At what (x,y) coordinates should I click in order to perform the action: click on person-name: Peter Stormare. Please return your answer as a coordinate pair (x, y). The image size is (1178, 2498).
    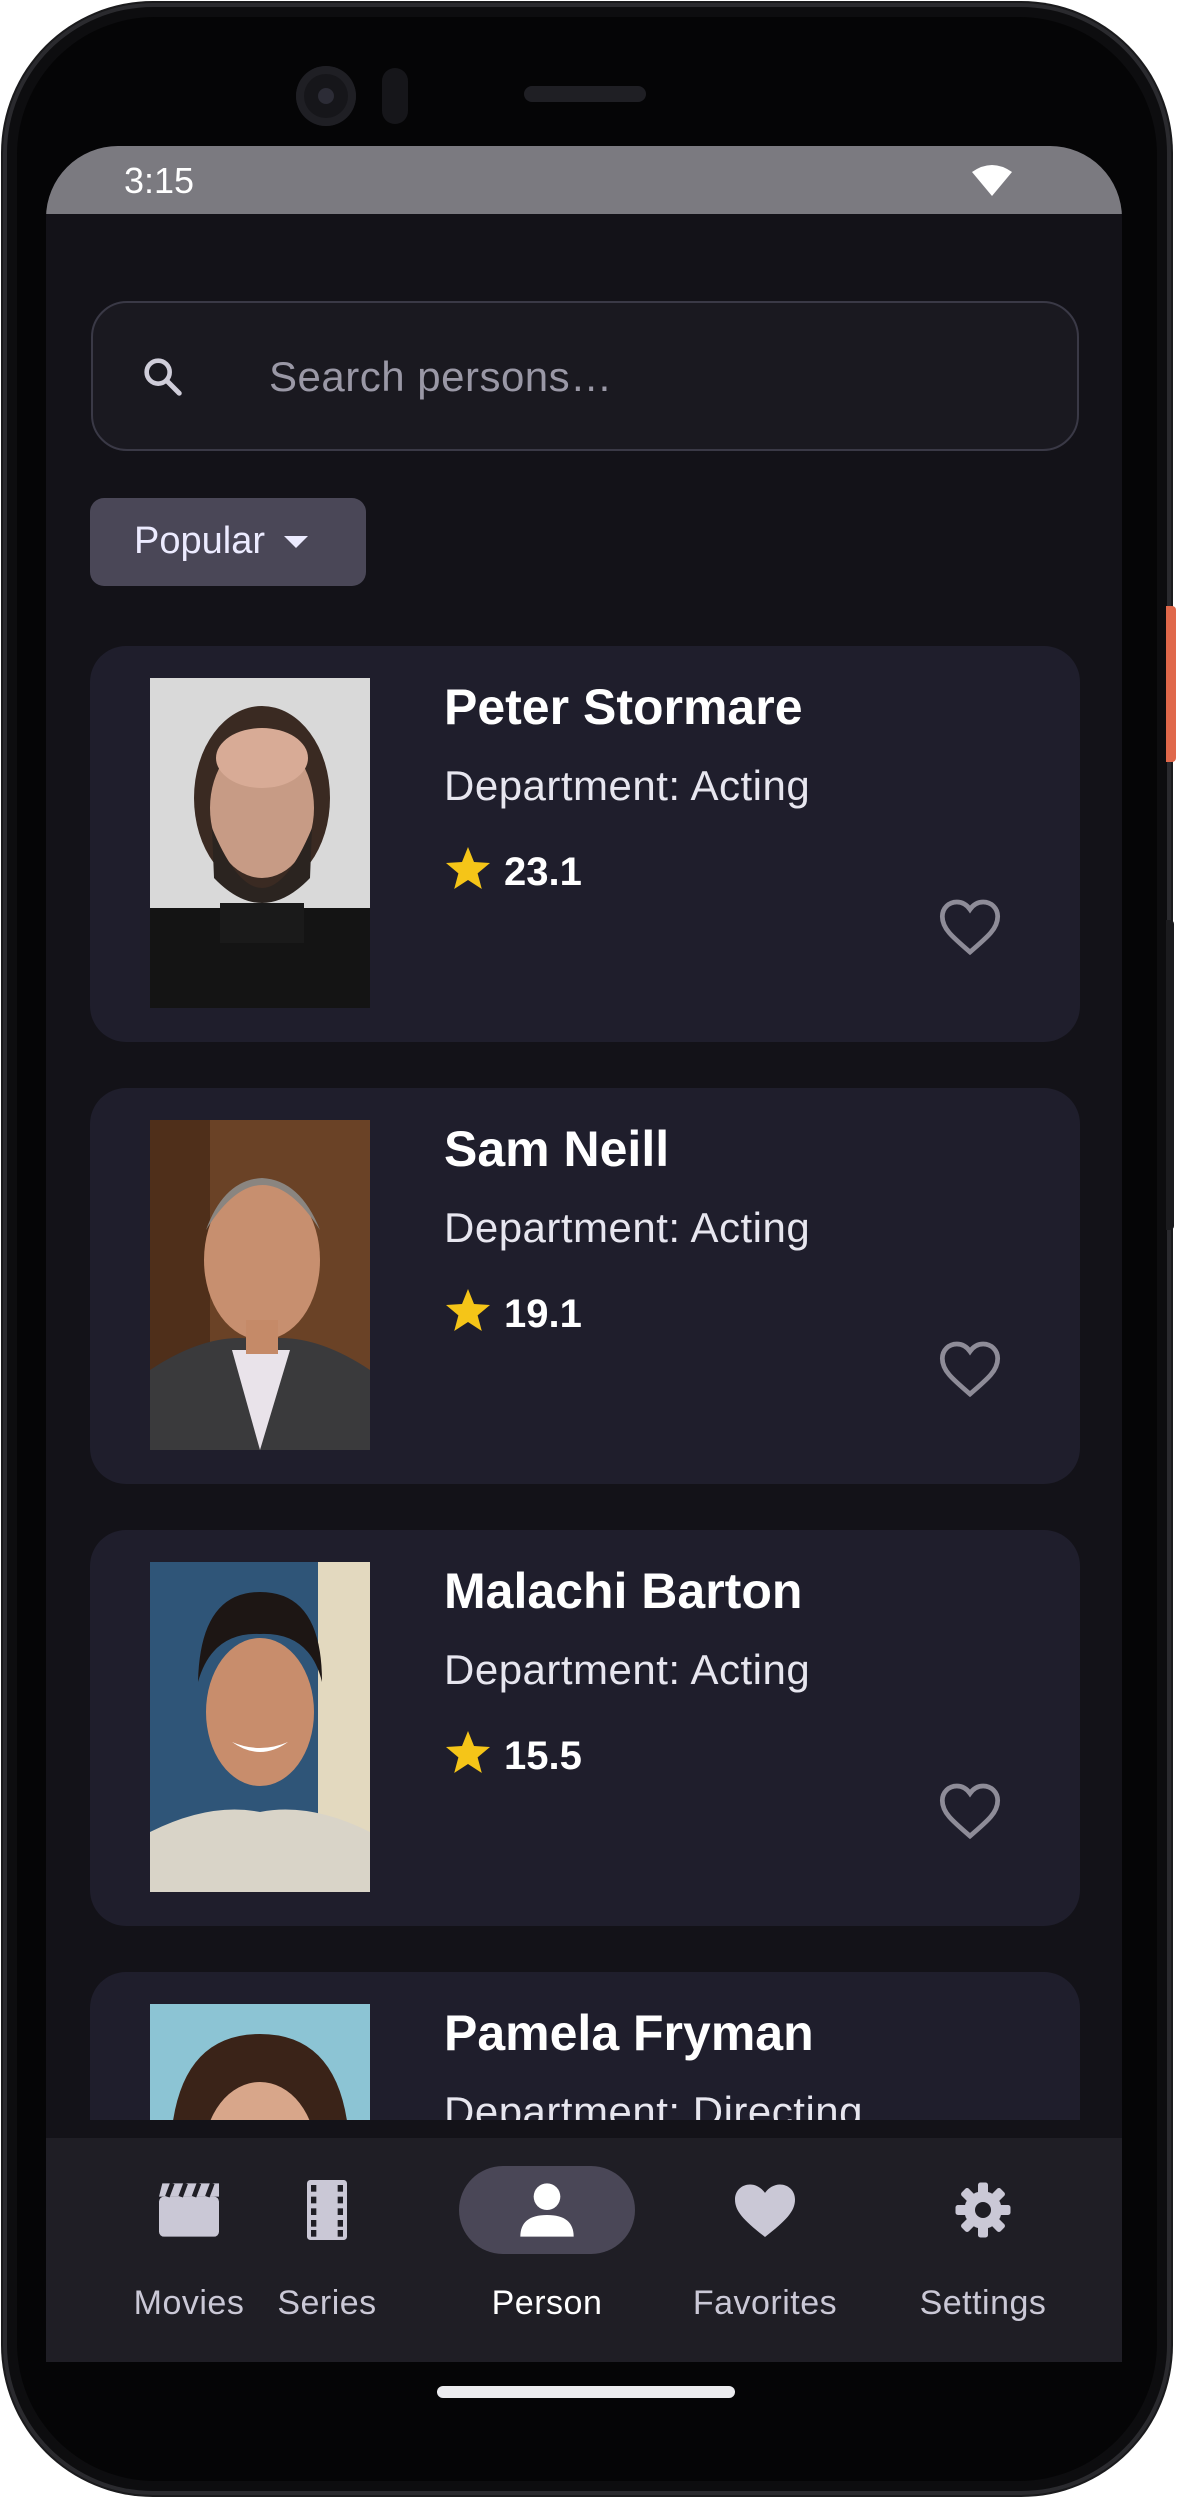
    Looking at the image, I should click on (623, 707).